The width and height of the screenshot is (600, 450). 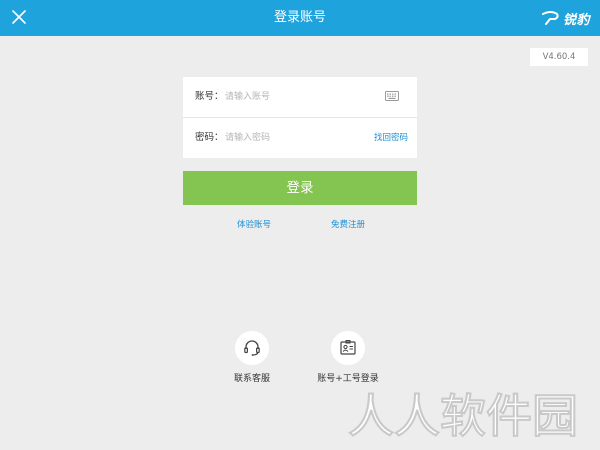 I want to click on free-register-link: 免费注册, so click(x=348, y=224).